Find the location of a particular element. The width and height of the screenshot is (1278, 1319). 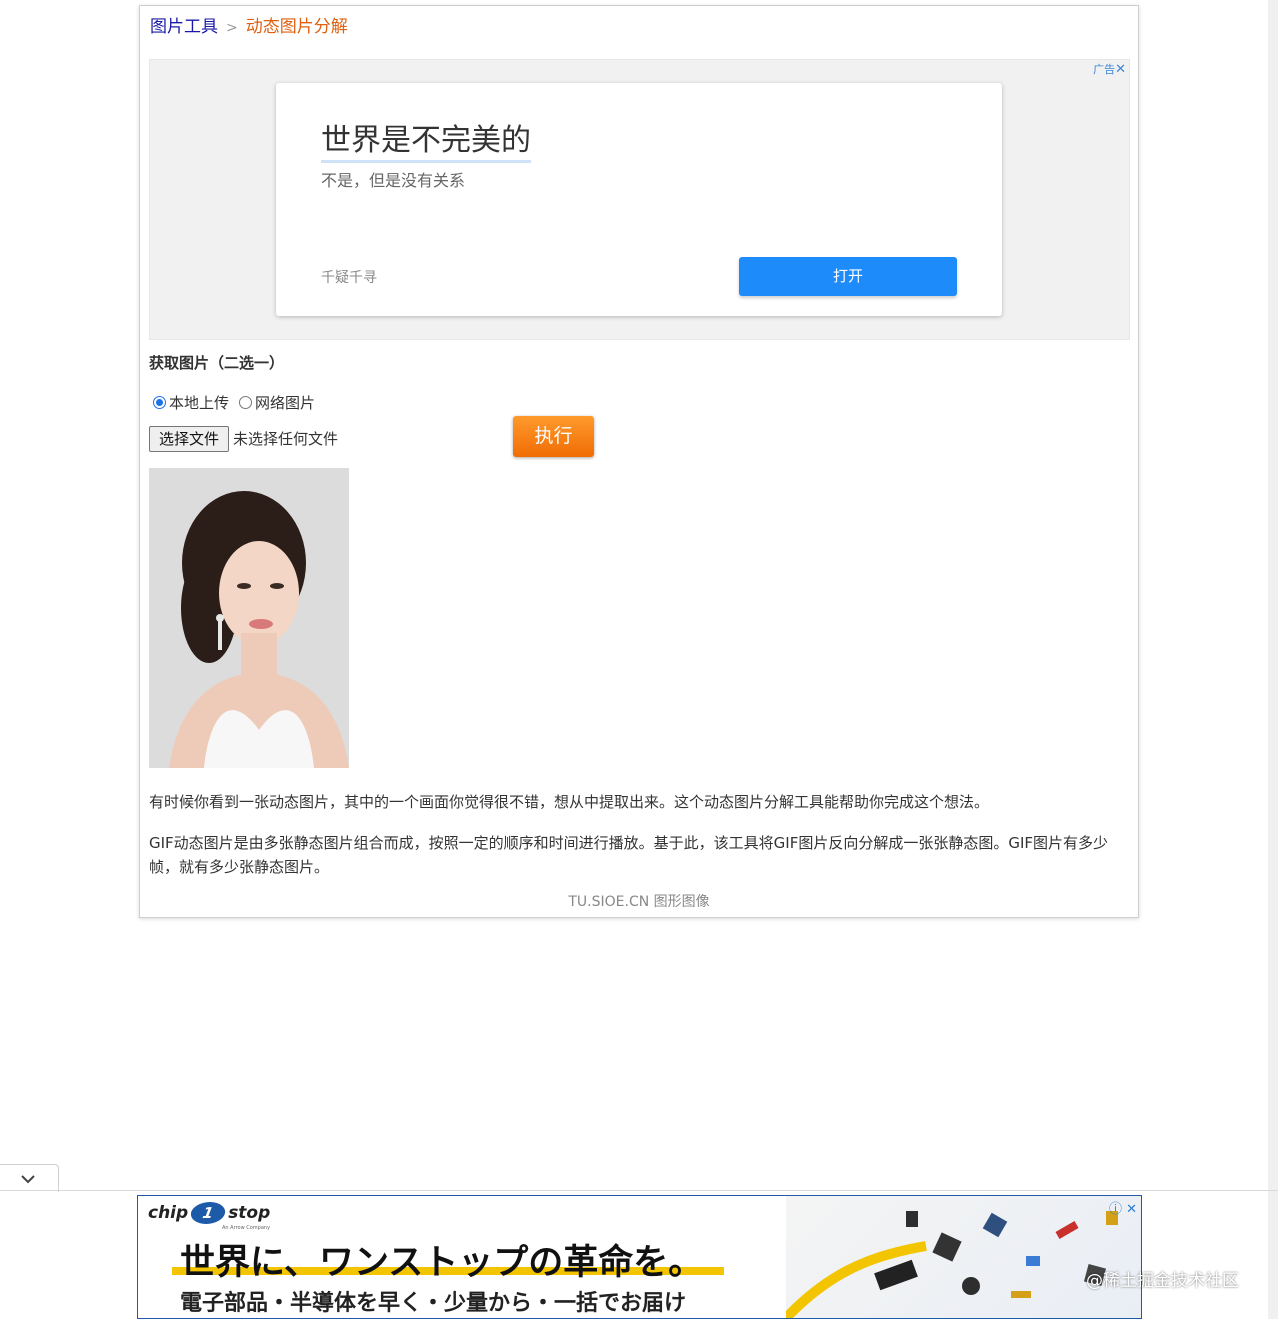

ad-tag-text: 广告 is located at coordinates (1104, 69).